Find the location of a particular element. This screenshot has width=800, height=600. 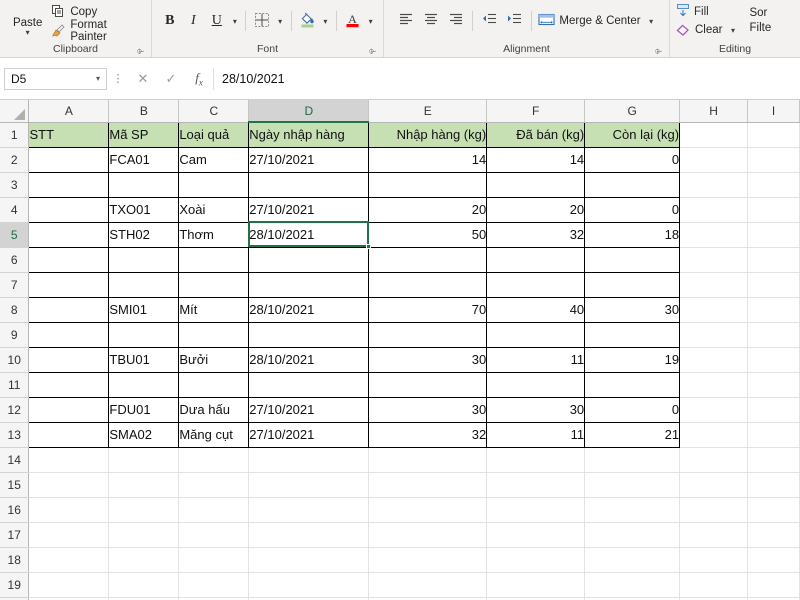

cell-B19 is located at coordinates (144, 585).